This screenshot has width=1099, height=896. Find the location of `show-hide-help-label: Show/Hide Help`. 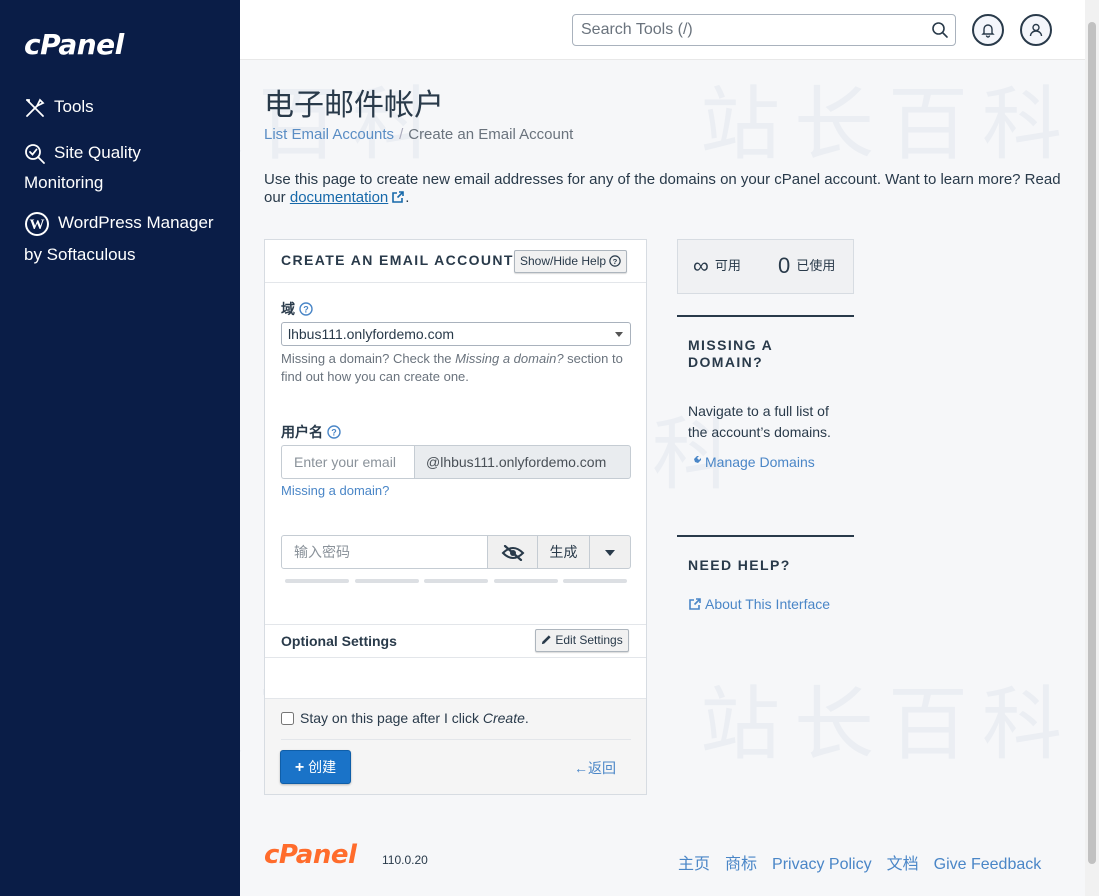

show-hide-help-label: Show/Hide Help is located at coordinates (563, 261).